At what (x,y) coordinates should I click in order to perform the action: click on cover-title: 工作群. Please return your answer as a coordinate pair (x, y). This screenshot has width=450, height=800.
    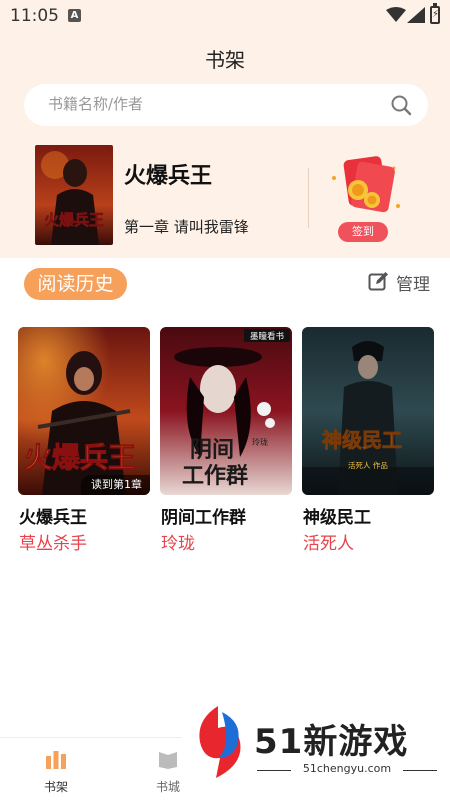
    Looking at the image, I should click on (215, 476).